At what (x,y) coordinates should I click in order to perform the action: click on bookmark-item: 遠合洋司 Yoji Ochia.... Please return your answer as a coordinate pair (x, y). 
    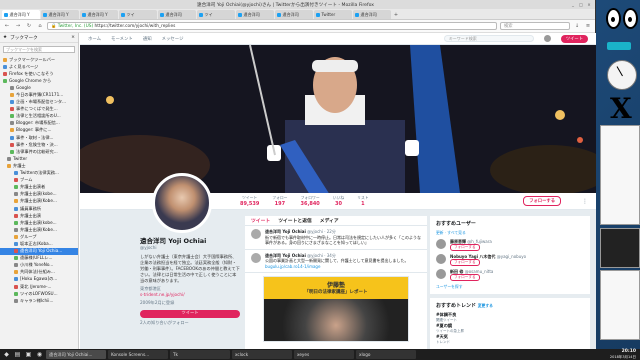
    Looking at the image, I should click on (39, 251).